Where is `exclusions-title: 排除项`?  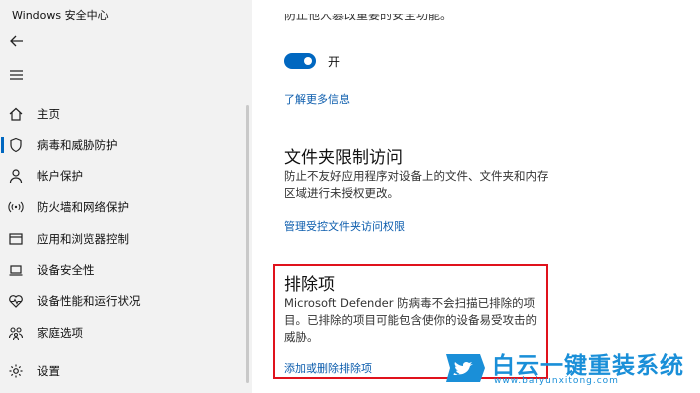 exclusions-title: 排除项 is located at coordinates (309, 285).